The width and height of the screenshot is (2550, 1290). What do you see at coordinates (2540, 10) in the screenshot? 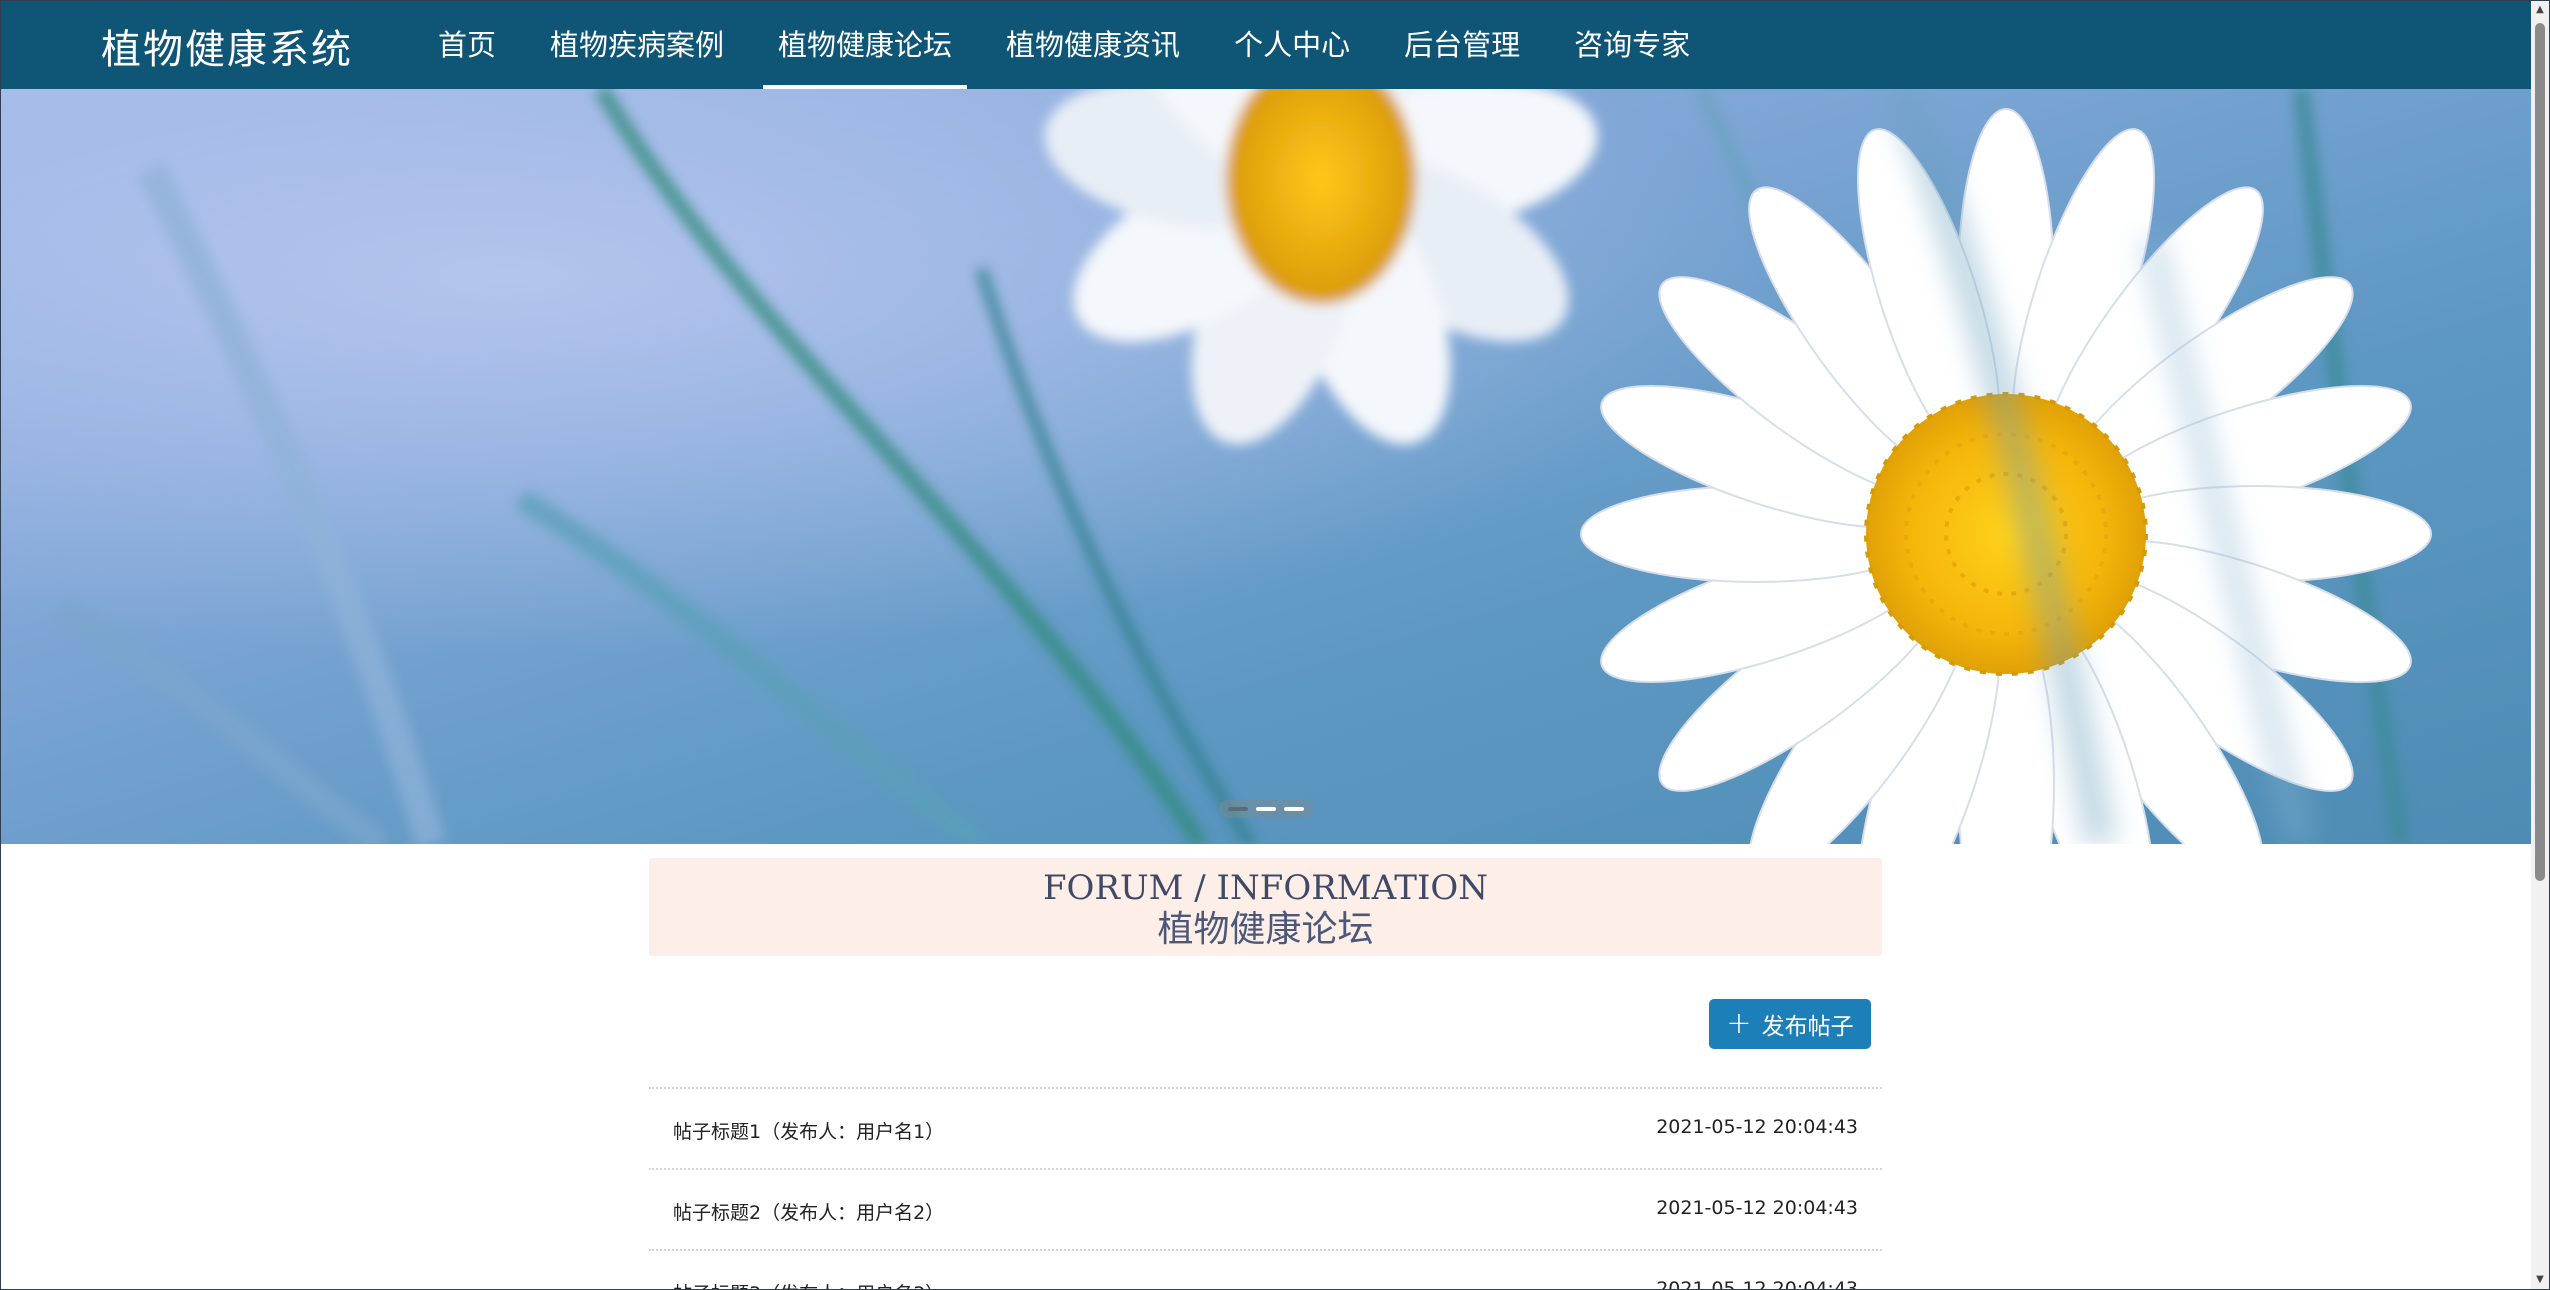
I see `scroll-up-arrow-icon: ▲` at bounding box center [2540, 10].